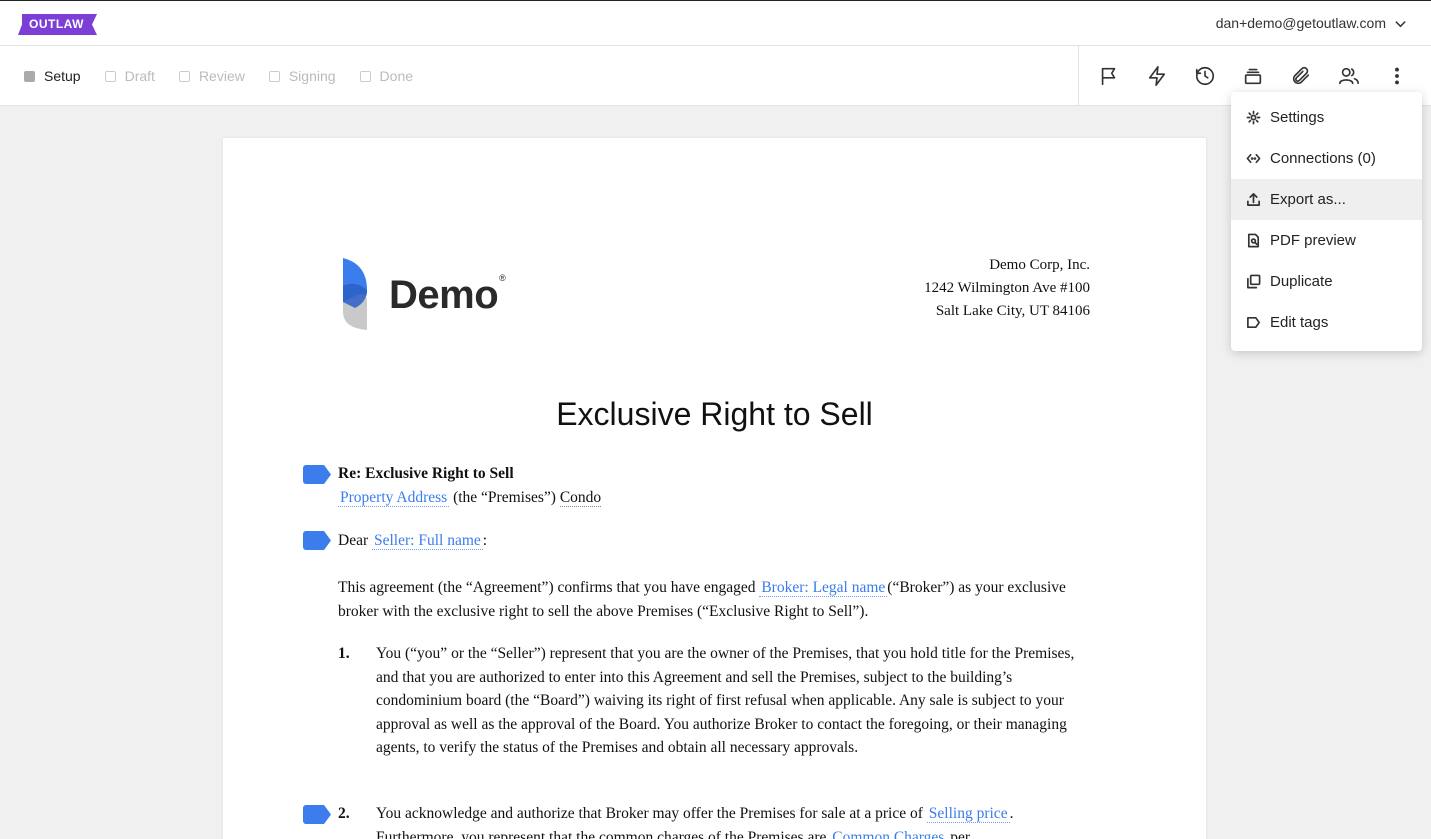  I want to click on step-done: Done, so click(386, 76).